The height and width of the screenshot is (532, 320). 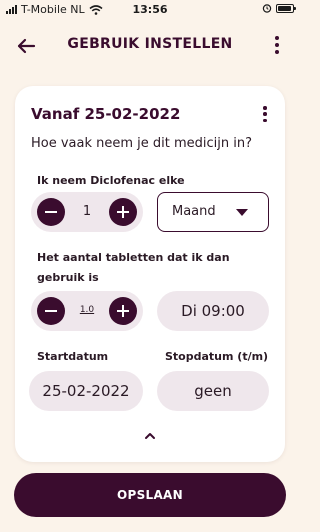 I want to click on decrease-tablets-button, so click(x=51, y=311).